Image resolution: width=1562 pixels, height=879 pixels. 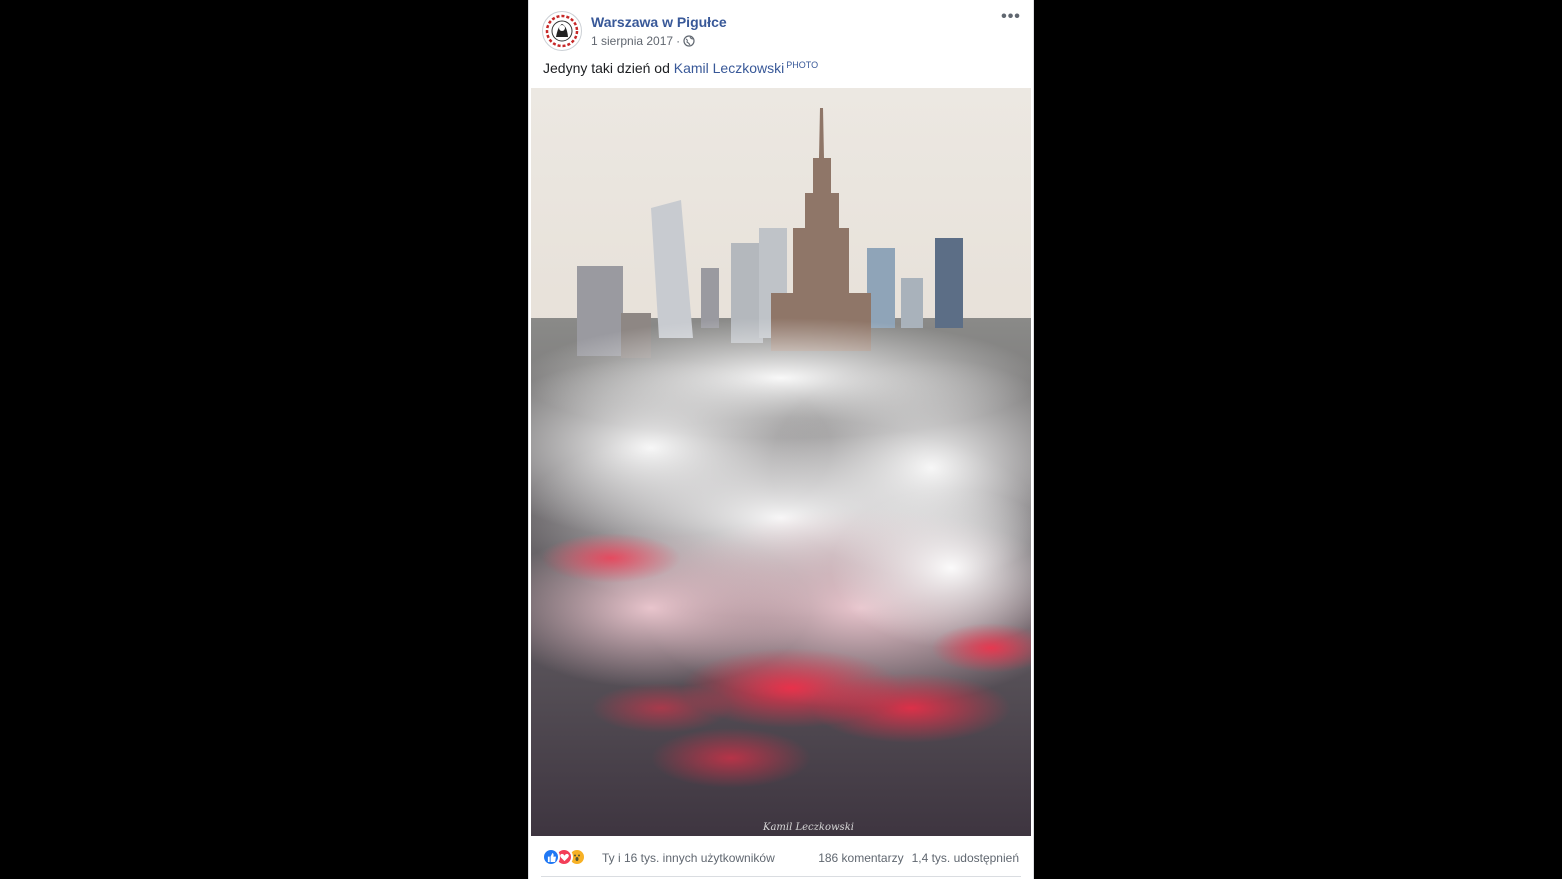 What do you see at coordinates (564, 857) in the screenshot?
I see `reaction-icons` at bounding box center [564, 857].